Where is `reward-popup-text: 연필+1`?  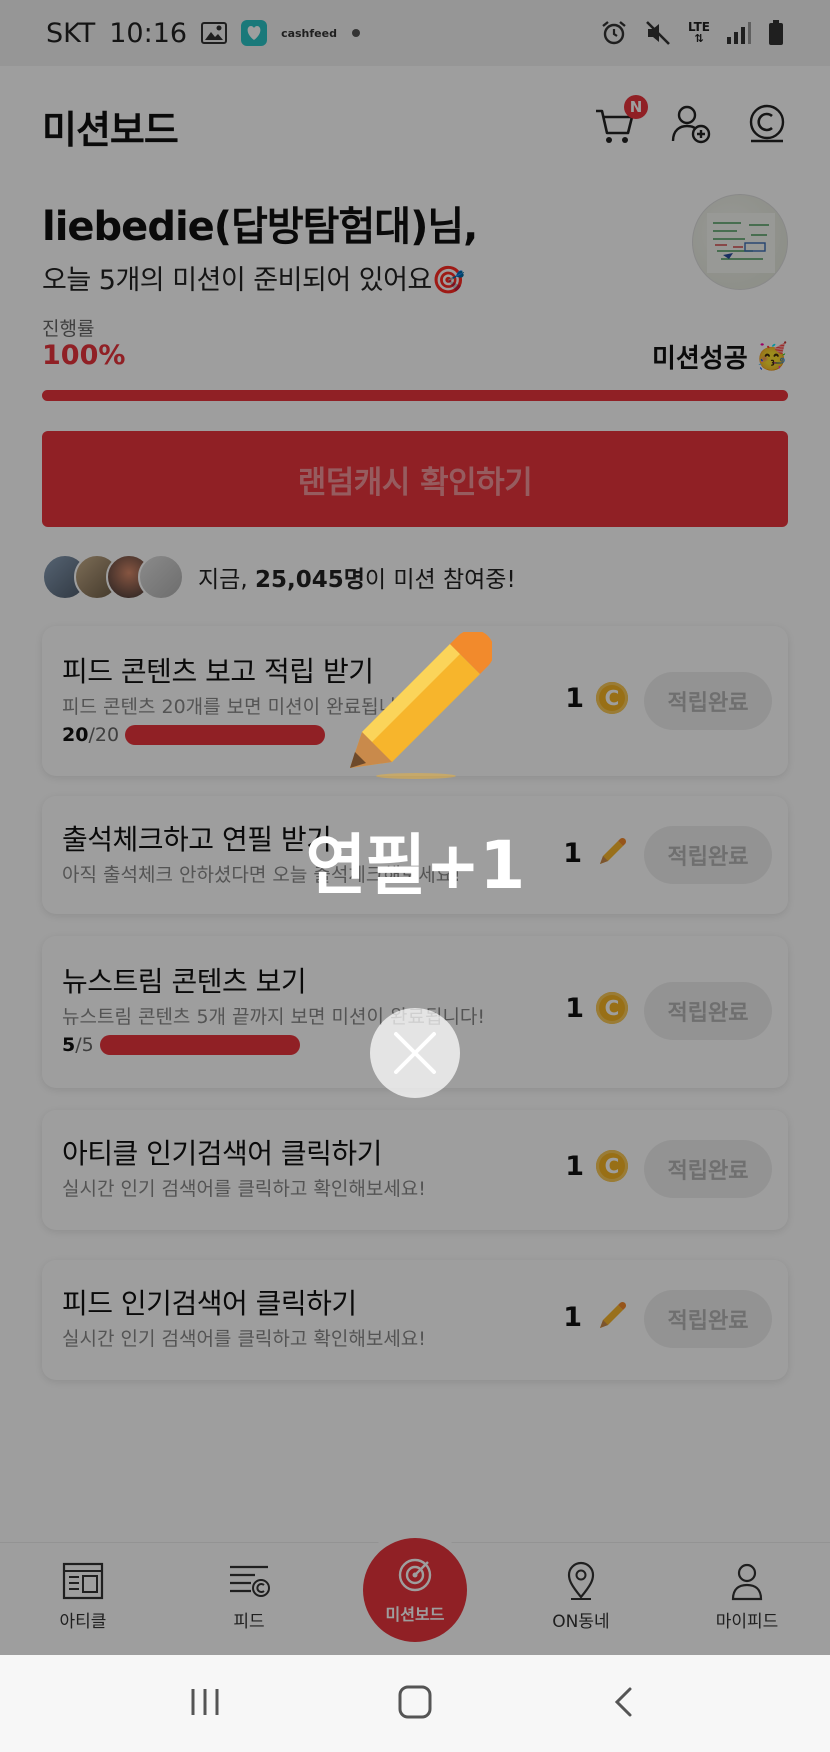 reward-popup-text: 연필+1 is located at coordinates (415, 865).